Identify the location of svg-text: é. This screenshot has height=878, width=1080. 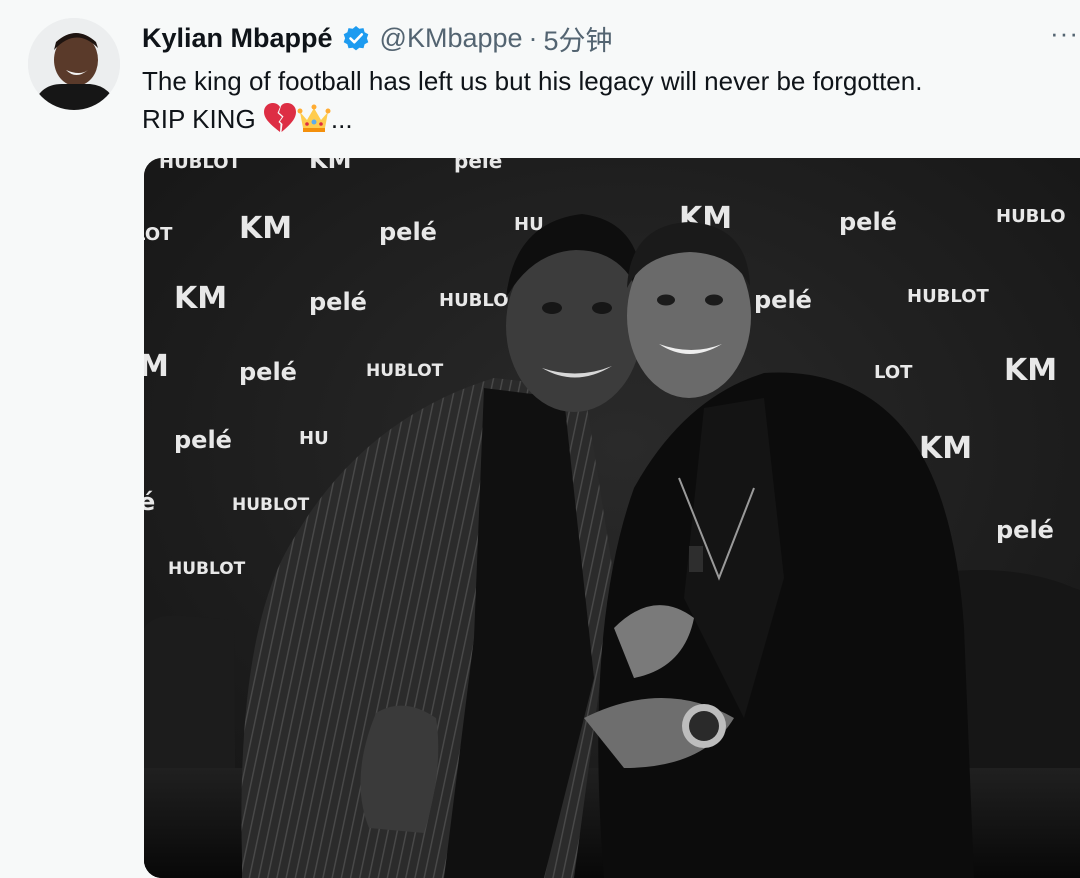
(149, 502).